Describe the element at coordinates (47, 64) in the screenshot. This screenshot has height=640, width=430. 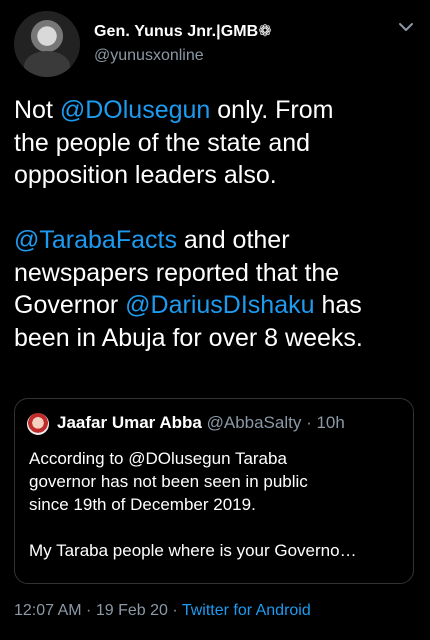
I see `avatar-figure` at that location.